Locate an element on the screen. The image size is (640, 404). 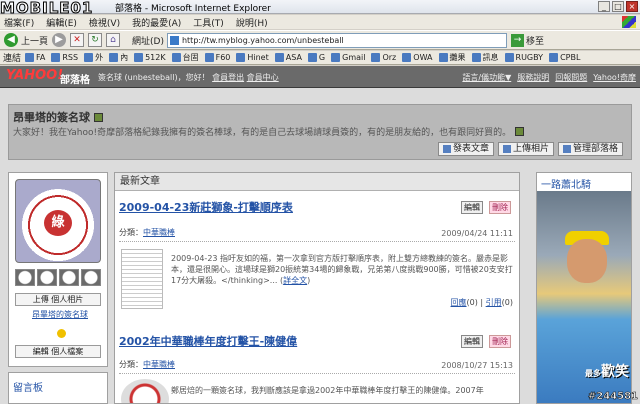
yahoo-home-link: Yahoo!奇摩 is located at coordinates (614, 77).